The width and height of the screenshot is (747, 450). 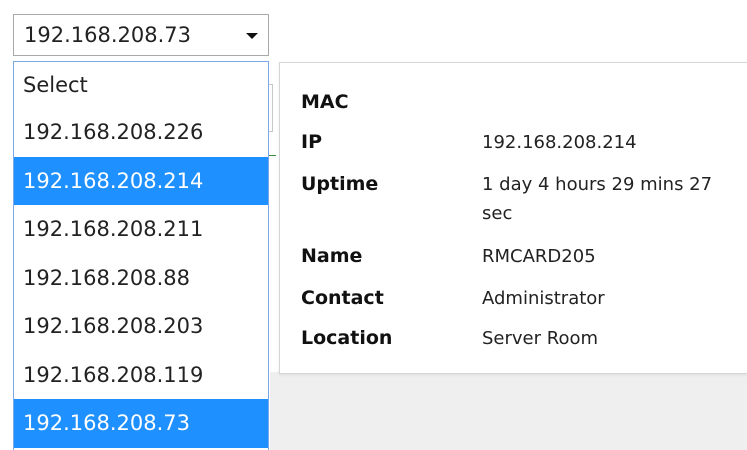 What do you see at coordinates (342, 298) in the screenshot?
I see `contact-label: Contact` at bounding box center [342, 298].